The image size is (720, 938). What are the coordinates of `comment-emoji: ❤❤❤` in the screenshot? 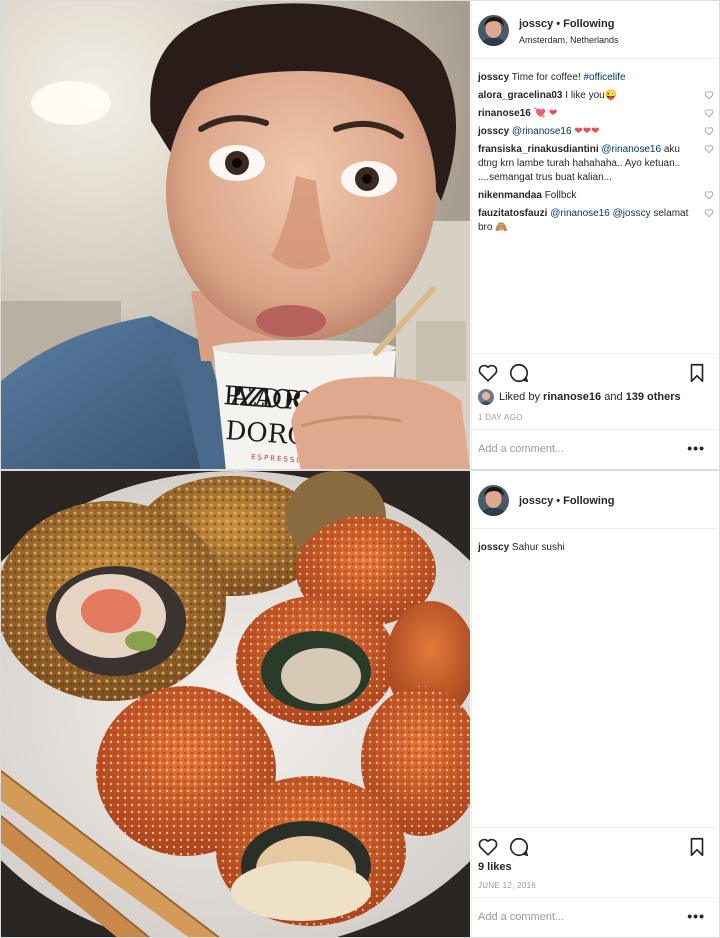 It's located at (587, 131).